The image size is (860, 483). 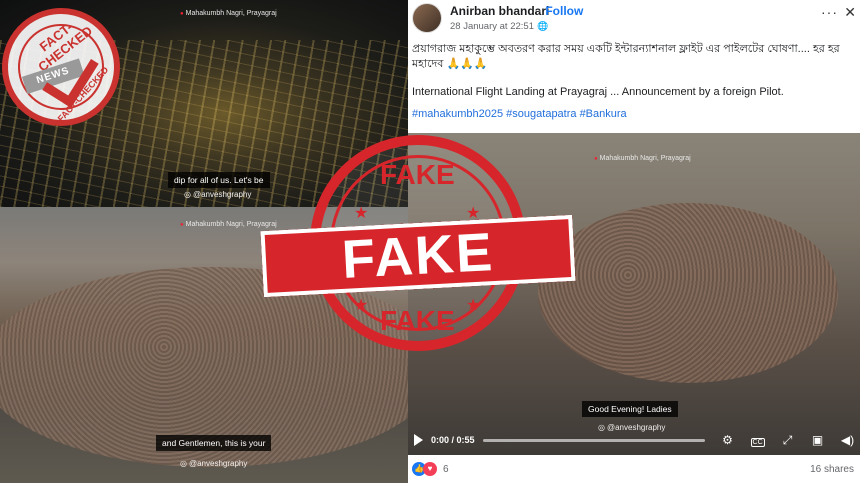 I want to click on close-icon: ✕, so click(x=850, y=12).